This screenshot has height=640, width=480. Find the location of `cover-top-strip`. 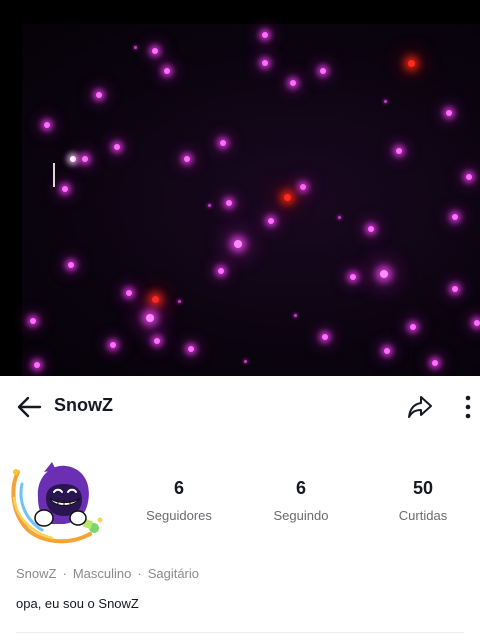

cover-top-strip is located at coordinates (240, 12).